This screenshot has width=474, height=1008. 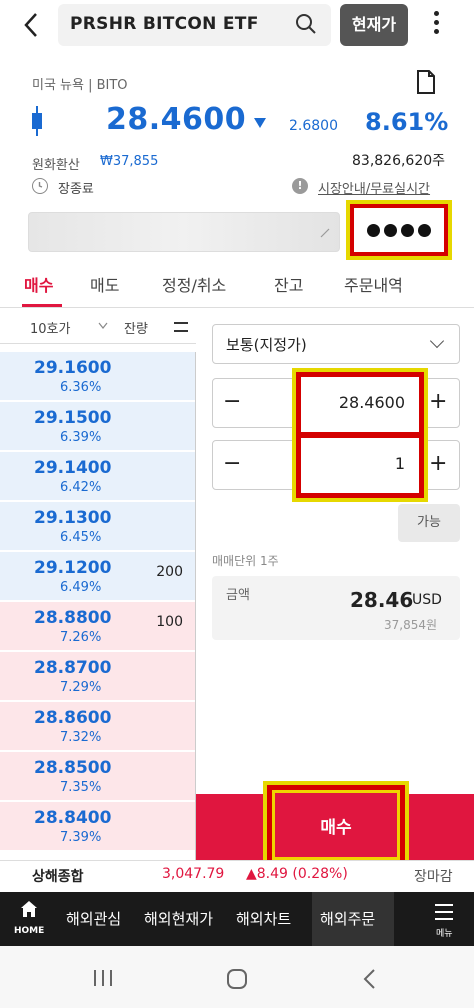 I want to click on market-status: 장종료, so click(x=76, y=189).